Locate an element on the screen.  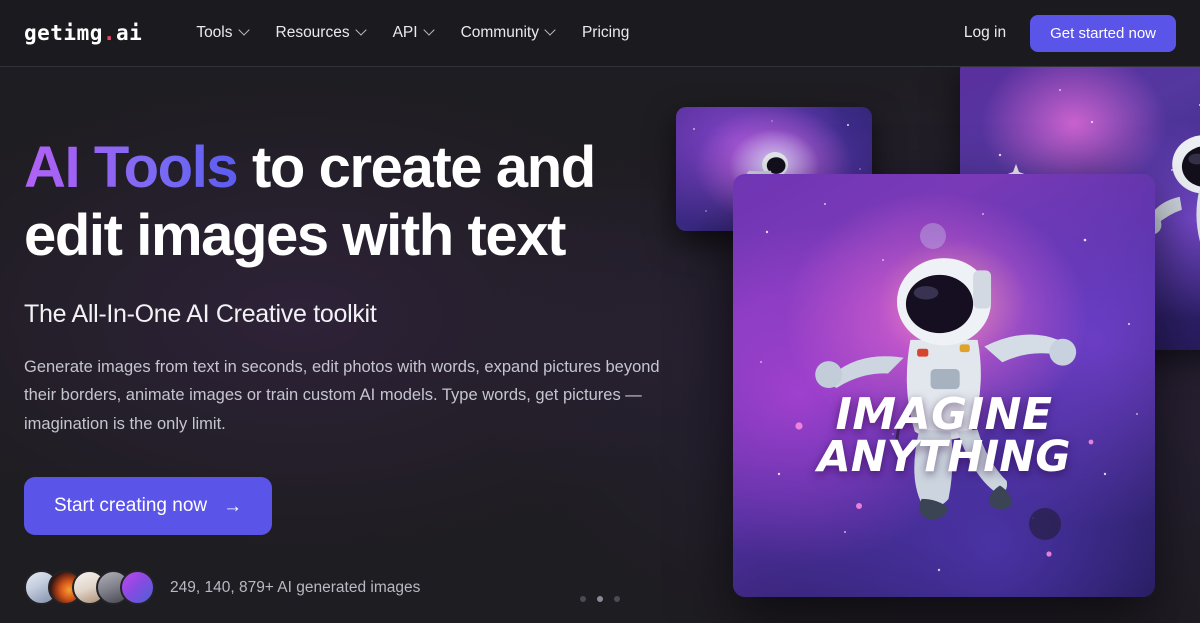
nav-item-pricing: Pricing is located at coordinates (605, 33).